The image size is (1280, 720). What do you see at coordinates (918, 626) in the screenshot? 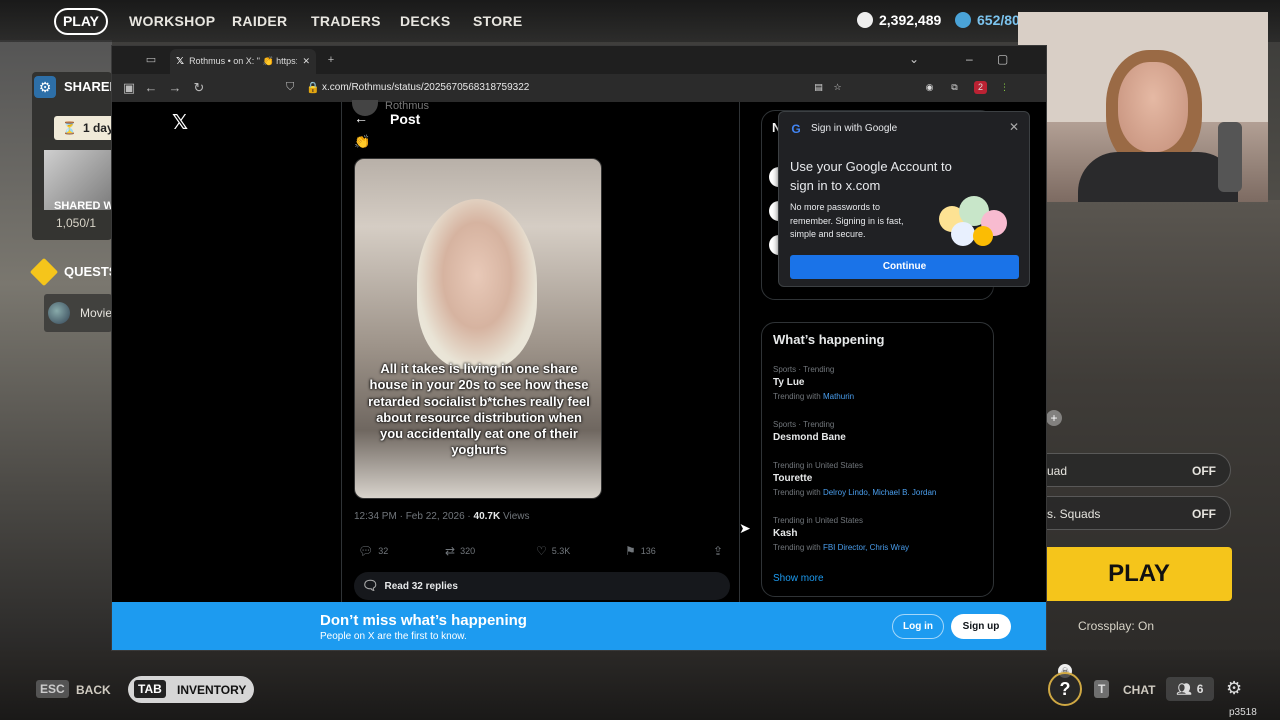
I see `login-button: Log in` at bounding box center [918, 626].